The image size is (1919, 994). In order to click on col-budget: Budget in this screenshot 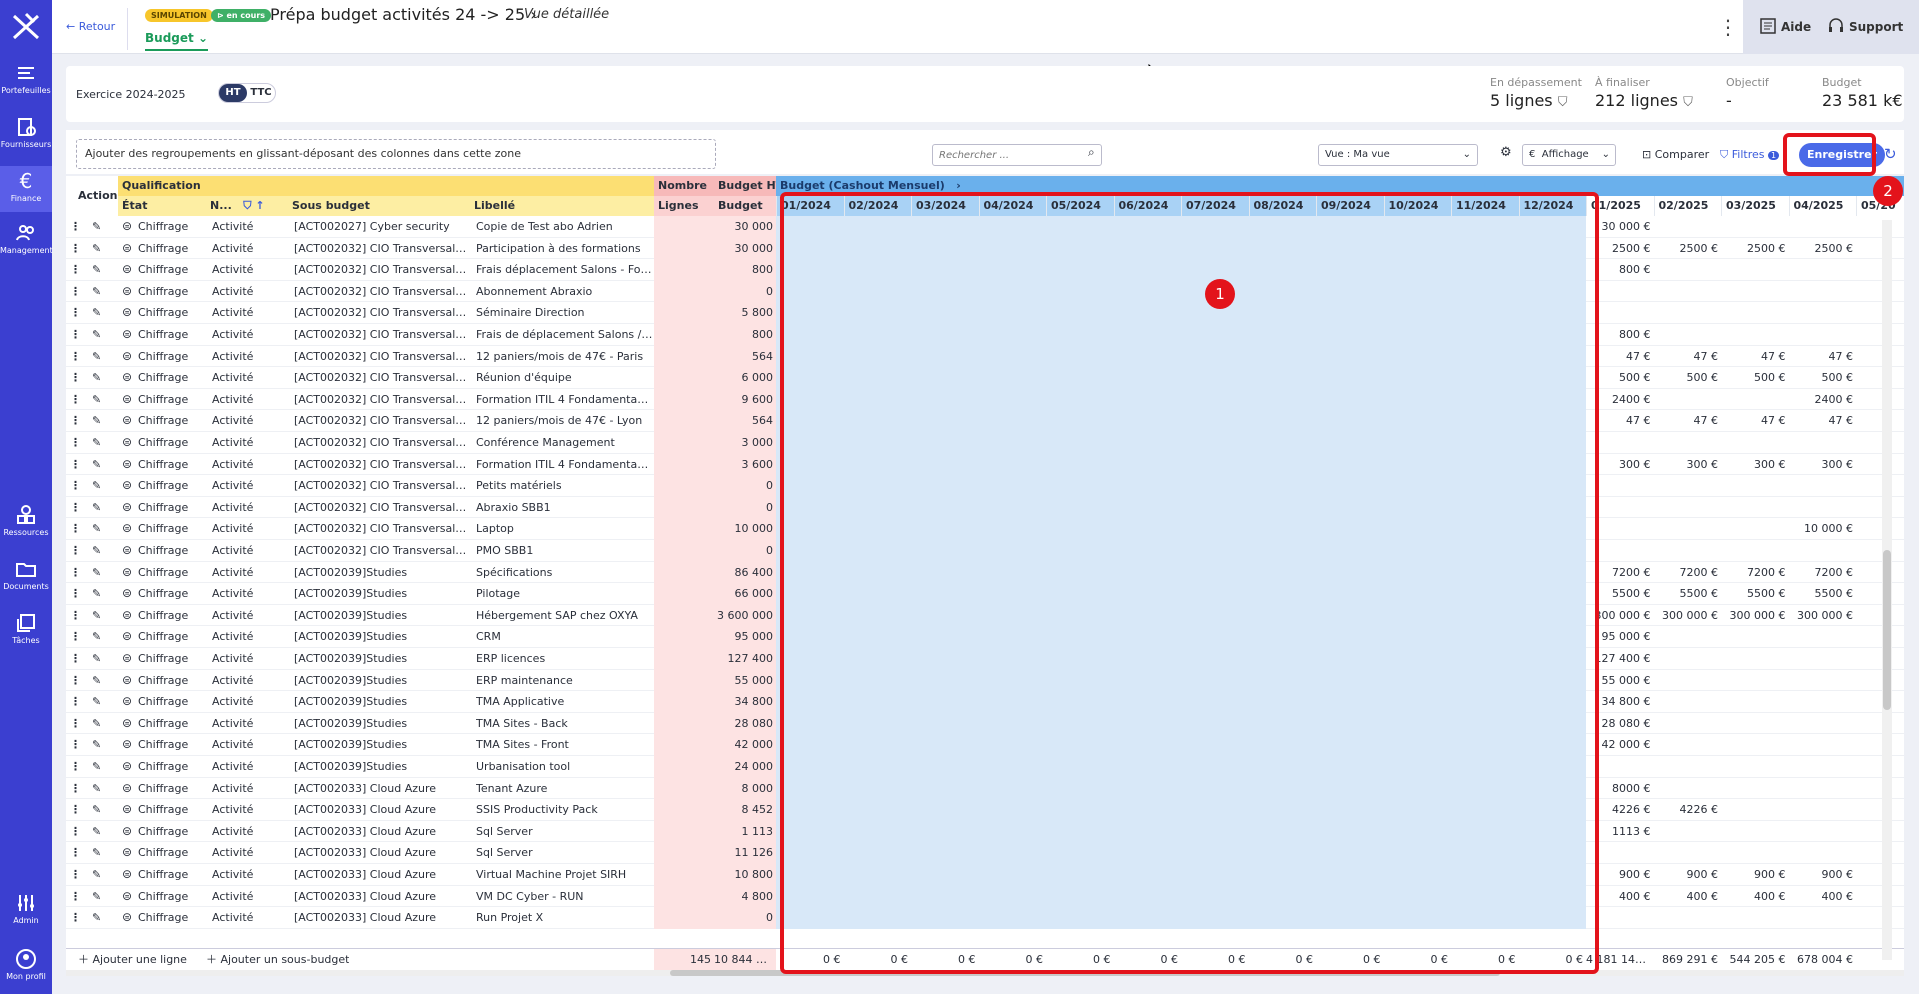, I will do `click(745, 206)`.